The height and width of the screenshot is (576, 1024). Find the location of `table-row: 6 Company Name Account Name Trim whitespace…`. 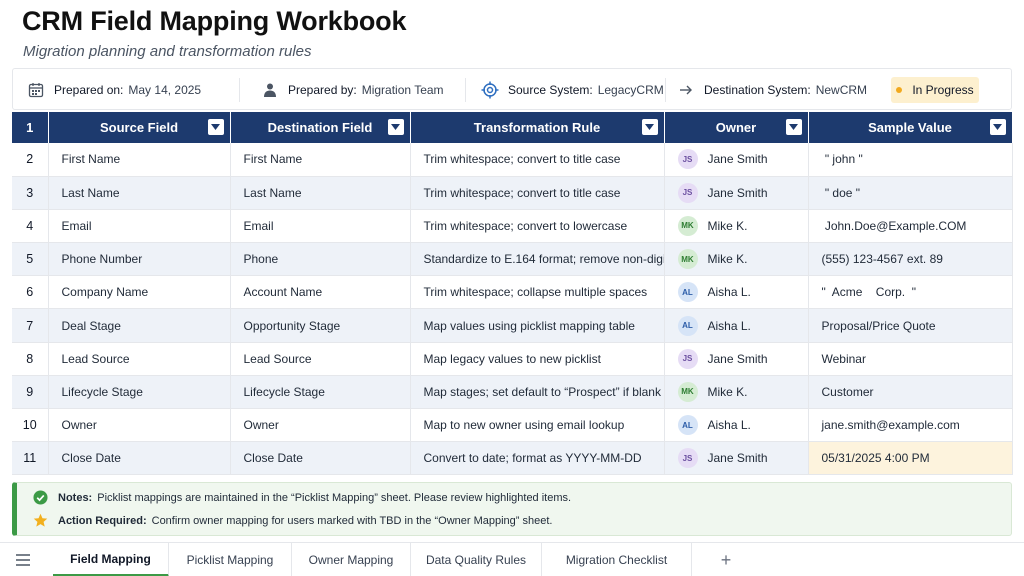

table-row: 6 Company Name Account Name Trim whitespace… is located at coordinates (512, 292).